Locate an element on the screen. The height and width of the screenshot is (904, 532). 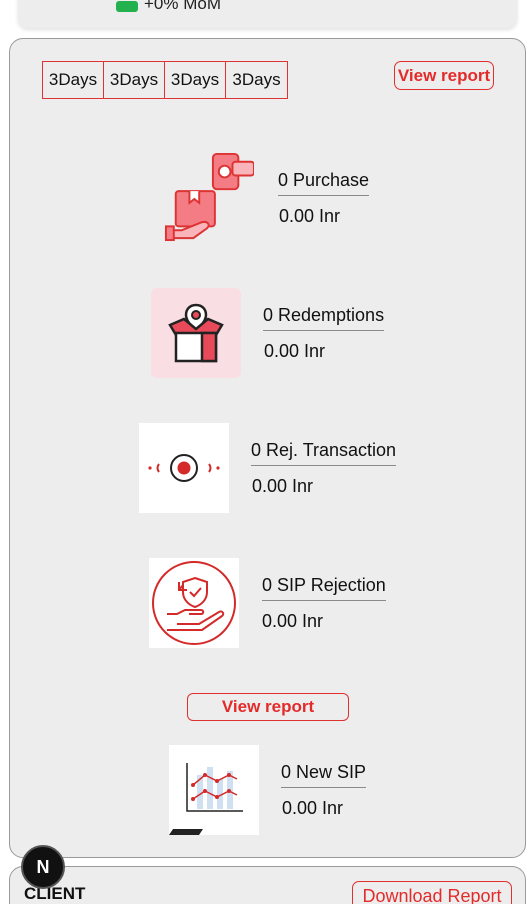
tab-3days-4: 3Days is located at coordinates (256, 80).